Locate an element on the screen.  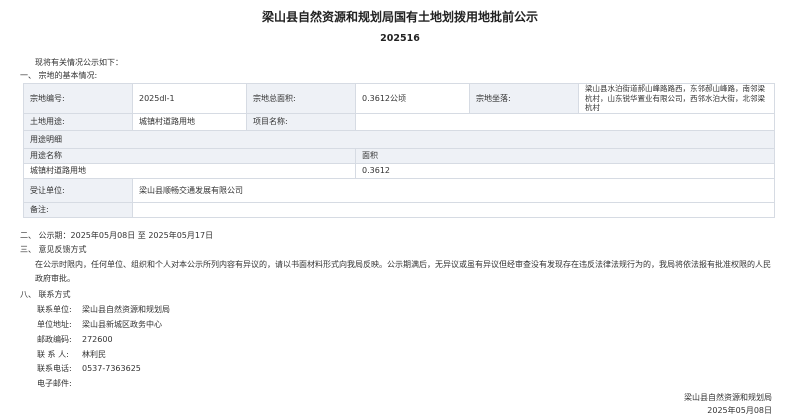
contact-postcode-label: 邮政编码: is located at coordinates (54, 339).